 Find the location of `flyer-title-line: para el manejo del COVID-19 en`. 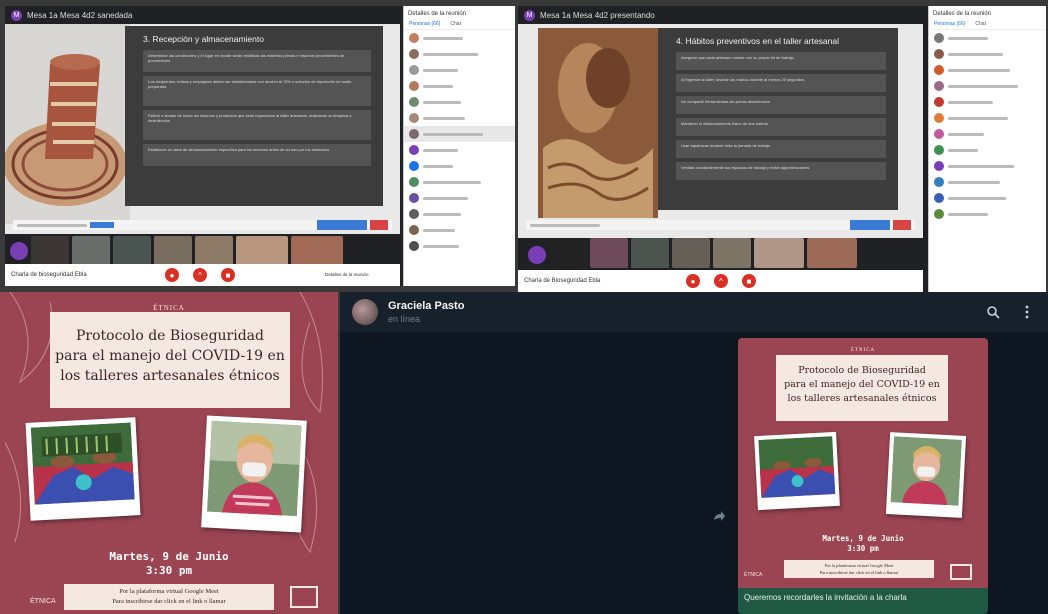

flyer-title-line: para el manejo del COVID-19 en is located at coordinates (862, 384).